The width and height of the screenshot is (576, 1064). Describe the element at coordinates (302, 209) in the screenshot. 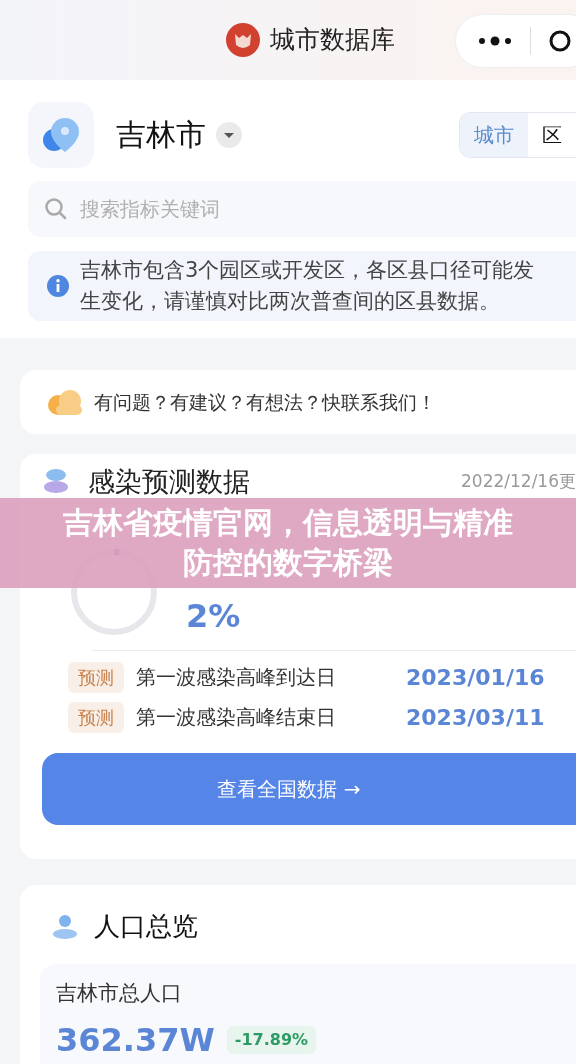

I see `search-field: 搜索指标关键词` at that location.